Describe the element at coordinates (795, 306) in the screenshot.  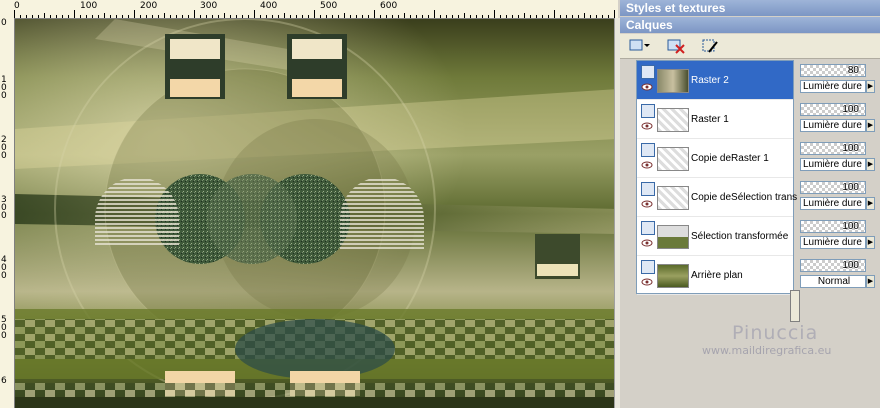
I see `panel-scroll-handle` at that location.